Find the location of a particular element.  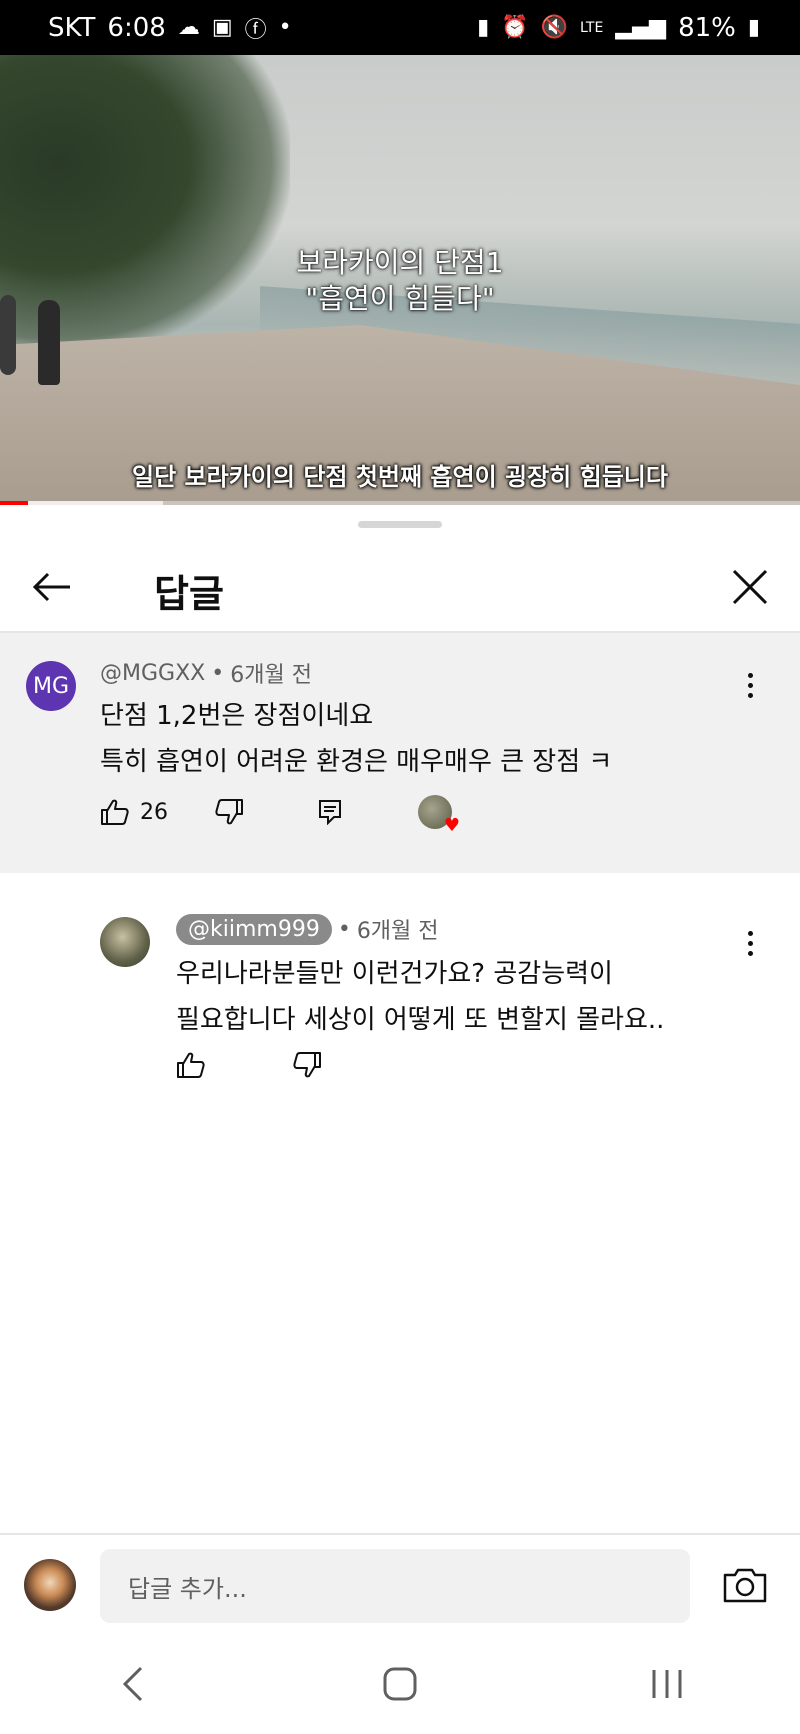

creator-heart-badge: ♥ is located at coordinates (439, 815).